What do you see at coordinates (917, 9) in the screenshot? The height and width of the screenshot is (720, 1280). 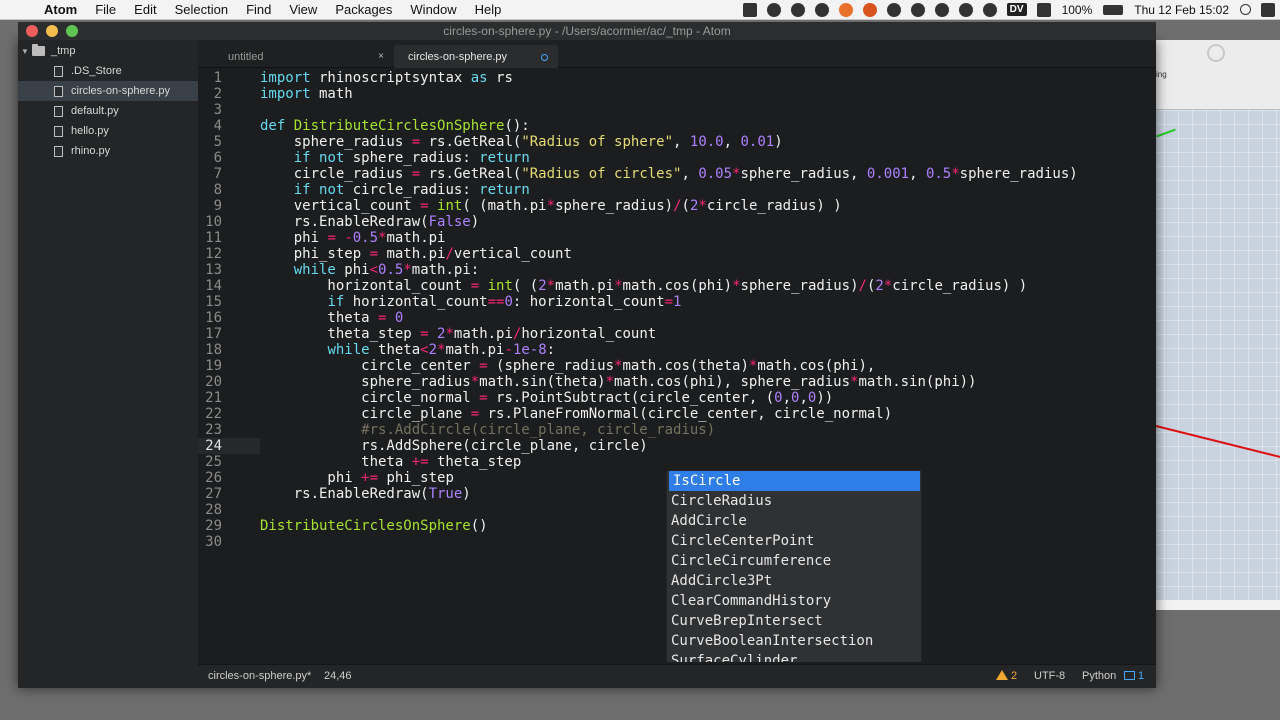 I see `eye-icon` at bounding box center [917, 9].